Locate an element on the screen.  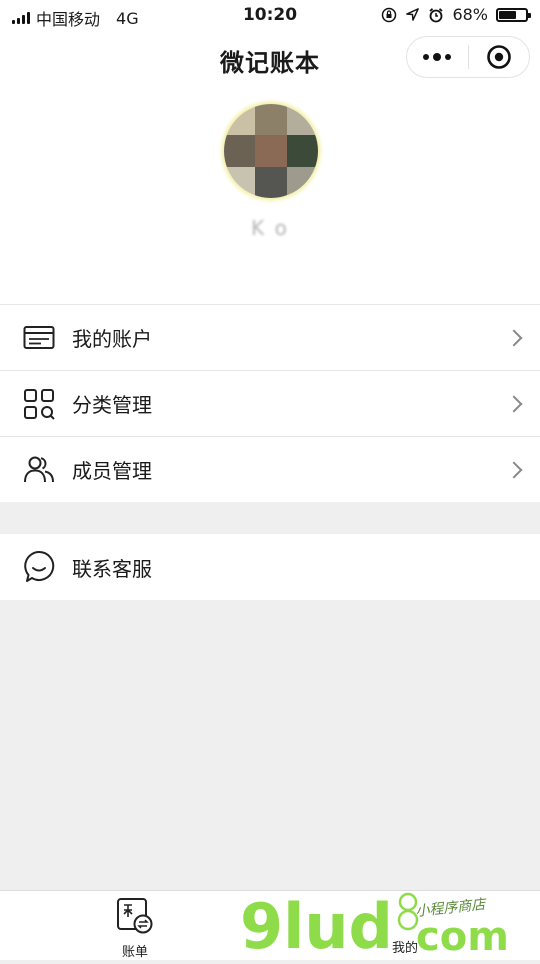
tab-bills: 账单 is located at coordinates (135, 927).